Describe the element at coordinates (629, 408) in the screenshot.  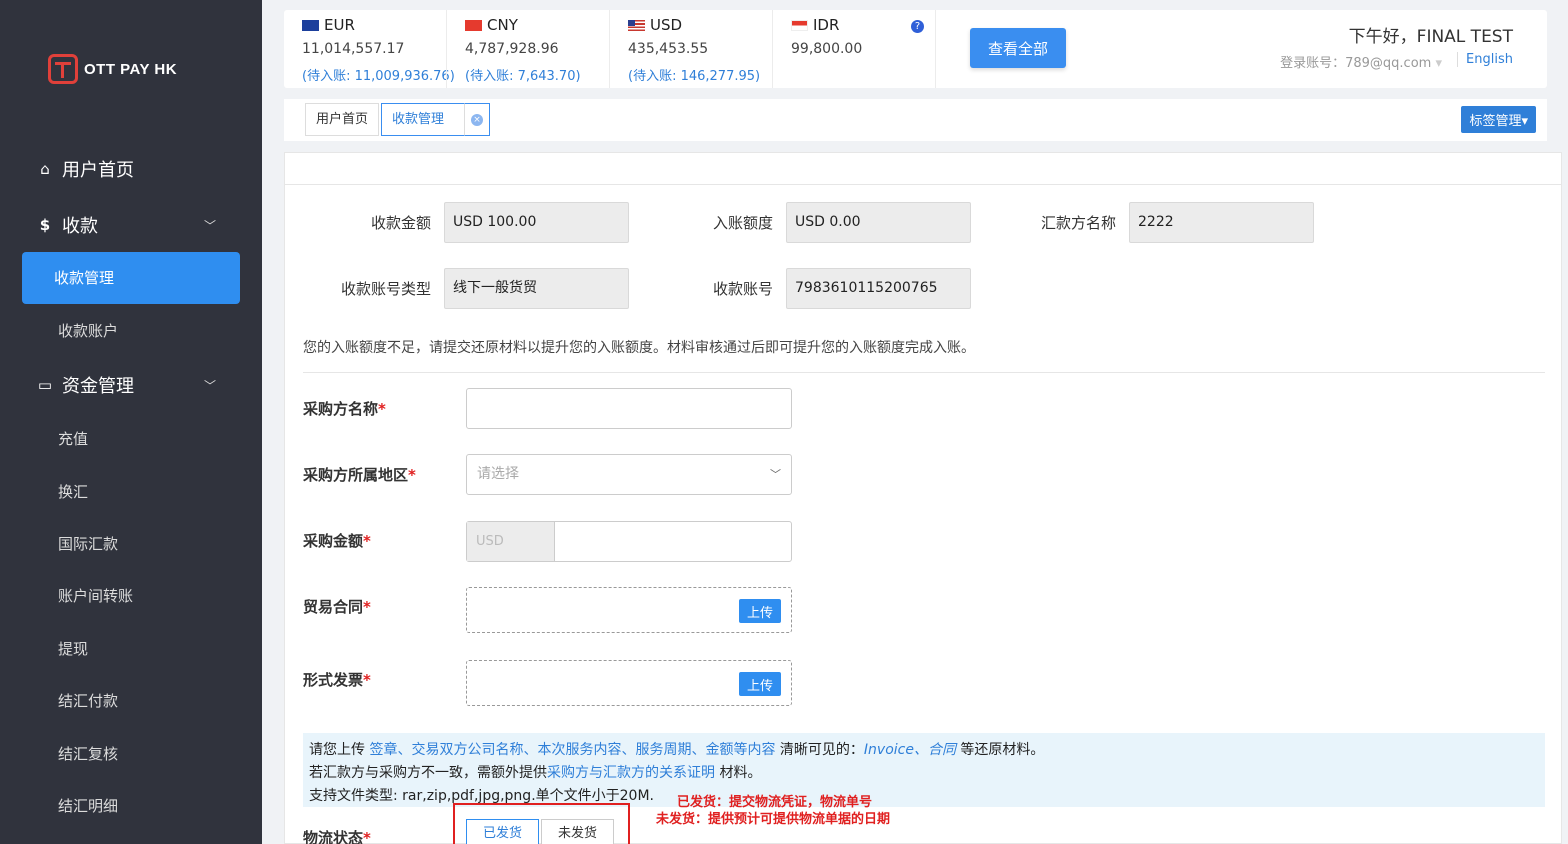
I see `buyer-name-input` at that location.